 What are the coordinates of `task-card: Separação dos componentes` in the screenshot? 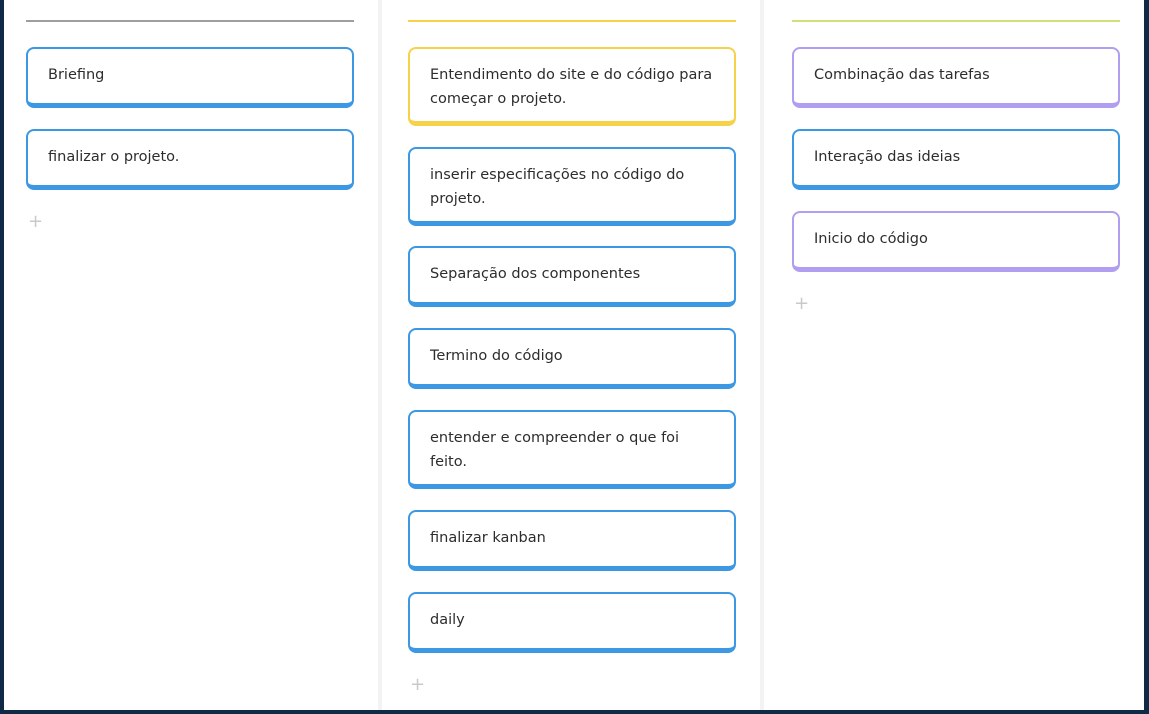 It's located at (572, 276).